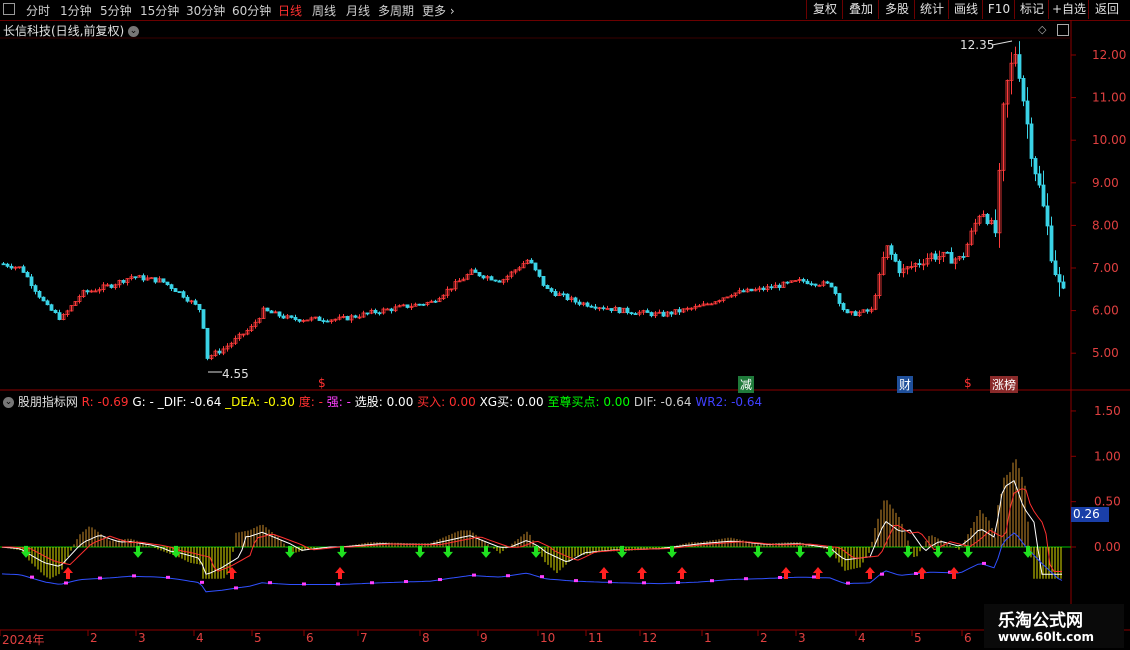 The image size is (1130, 650). Describe the element at coordinates (312, 402) in the screenshot. I see `legend-item: 度: -` at that location.